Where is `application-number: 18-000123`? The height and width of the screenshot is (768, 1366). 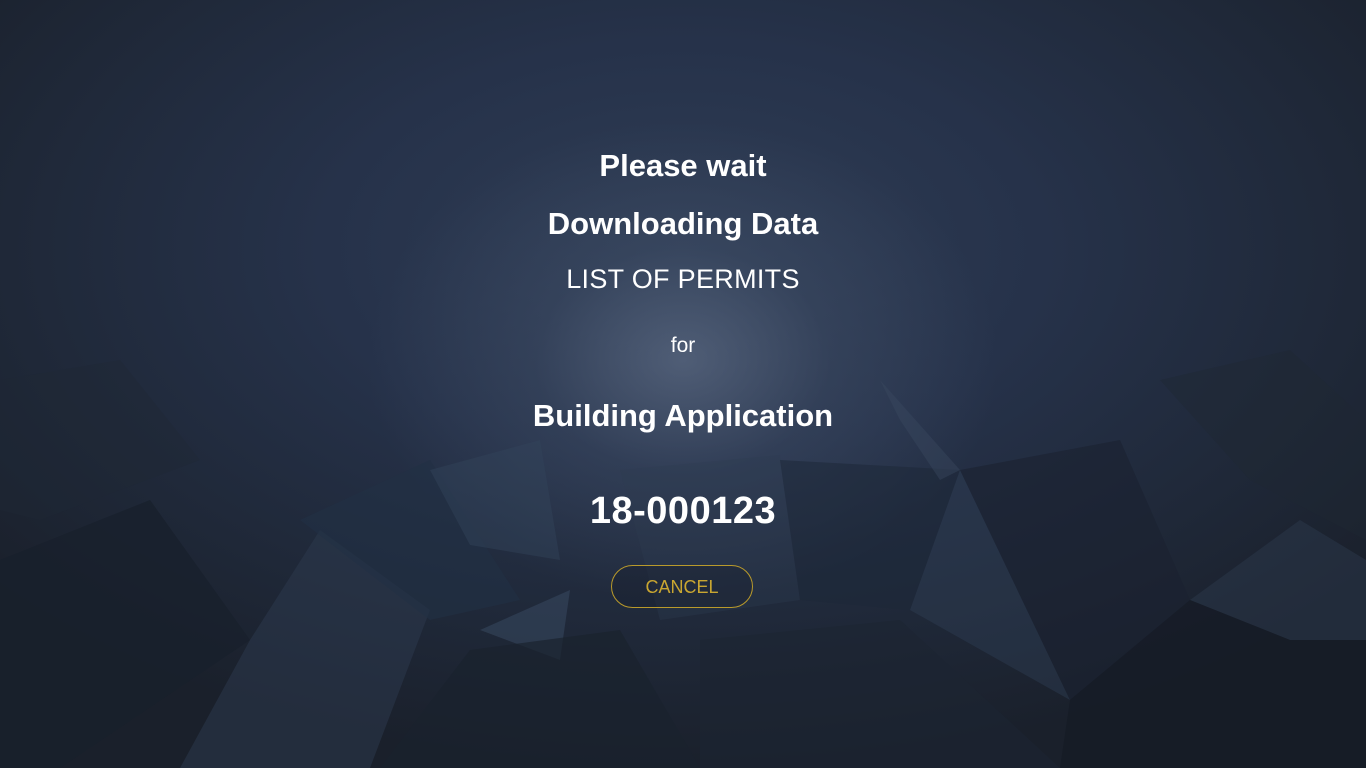
application-number: 18-000123 is located at coordinates (683, 511).